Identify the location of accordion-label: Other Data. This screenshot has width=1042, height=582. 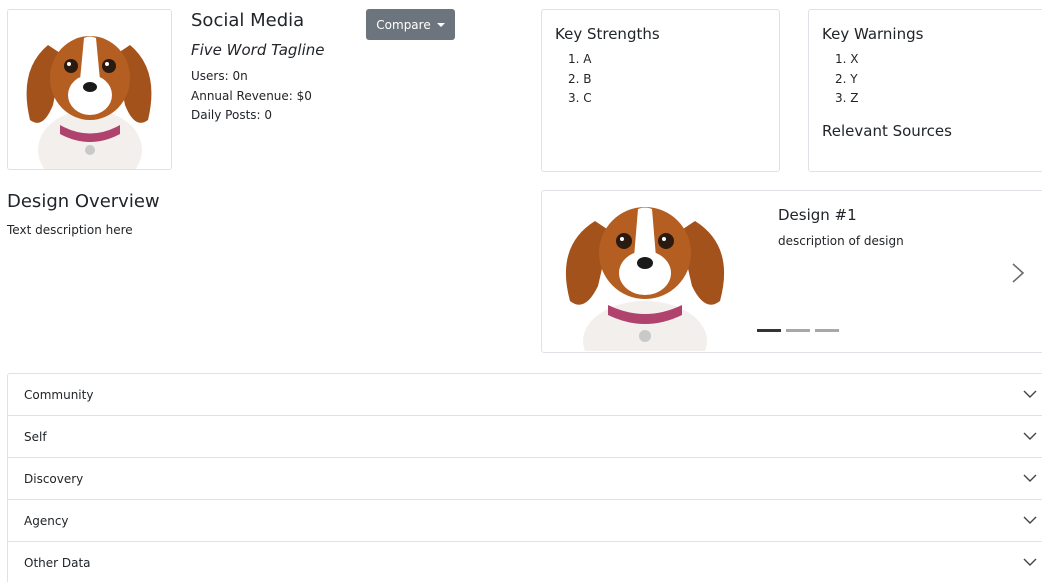
(57, 563).